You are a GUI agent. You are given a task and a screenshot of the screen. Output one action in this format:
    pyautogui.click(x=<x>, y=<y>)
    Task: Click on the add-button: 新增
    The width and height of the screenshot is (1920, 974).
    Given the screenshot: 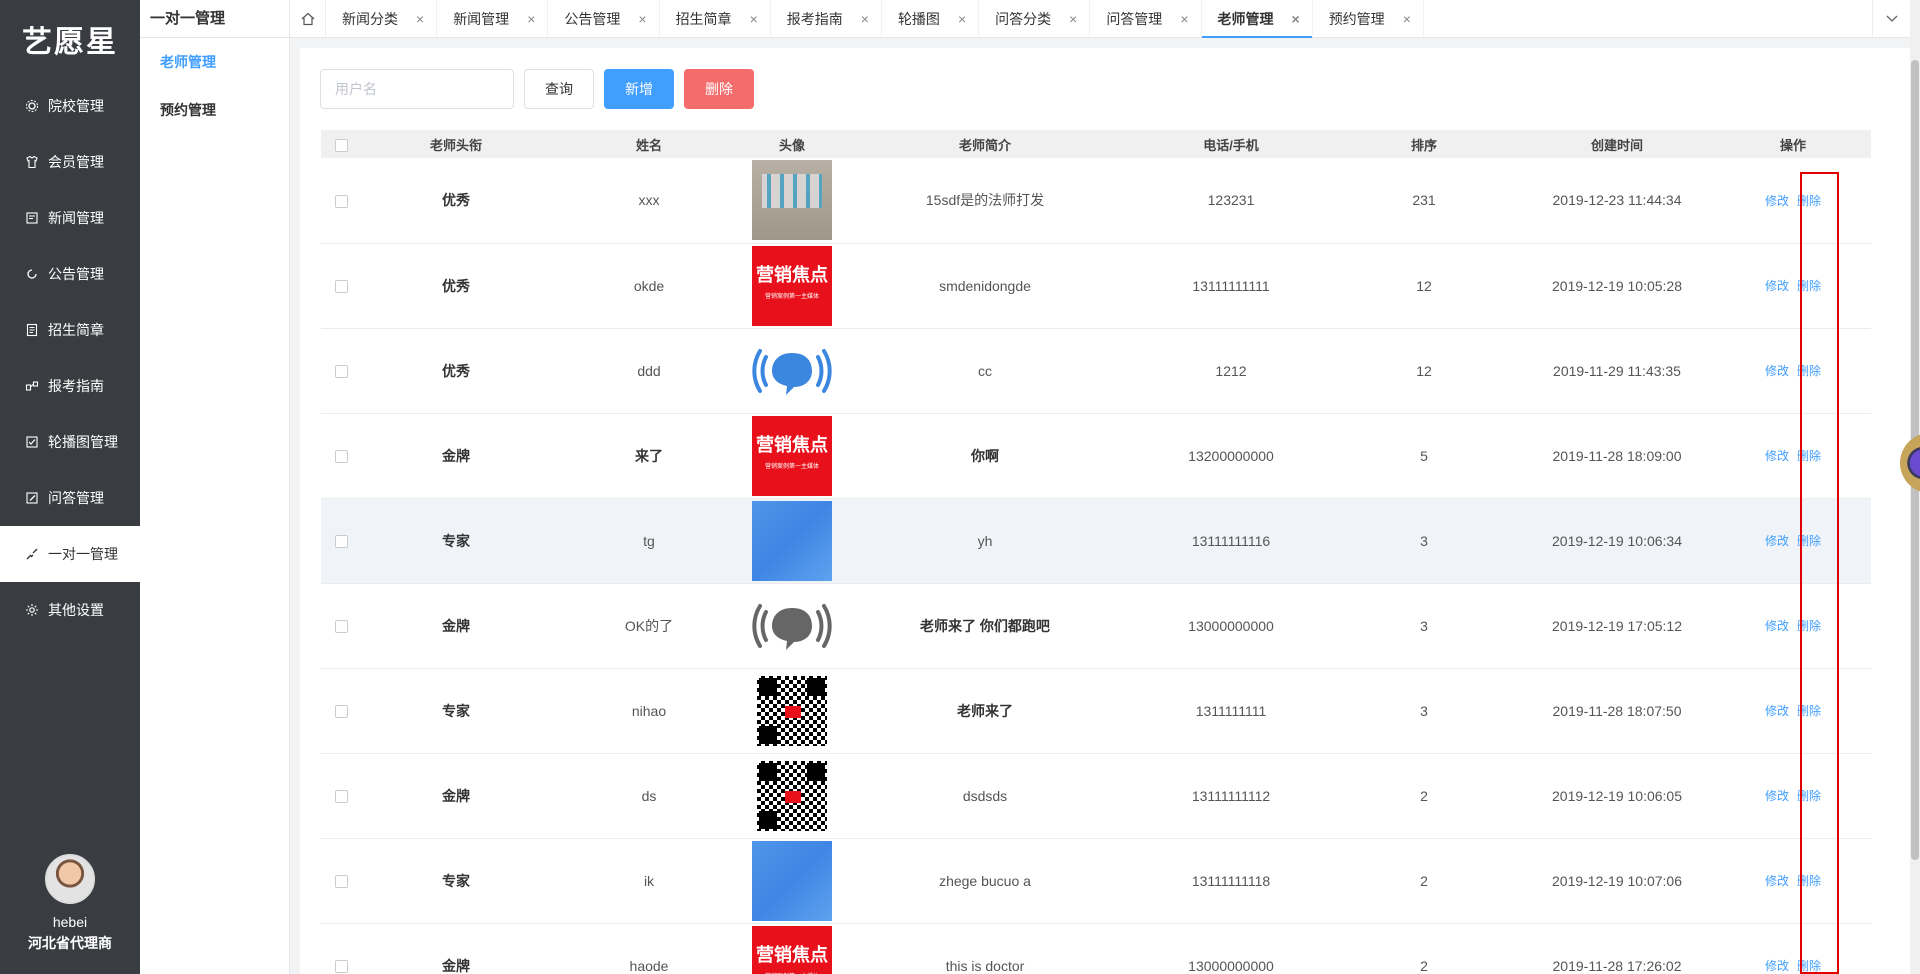 What is the action you would take?
    pyautogui.click(x=639, y=89)
    